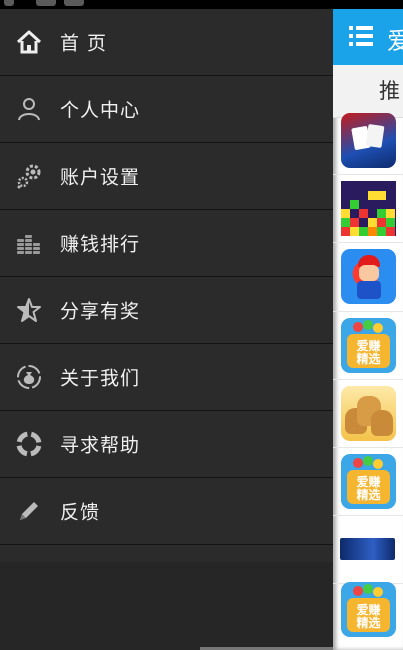  Describe the element at coordinates (29, 176) in the screenshot. I see `gear-icon` at that location.